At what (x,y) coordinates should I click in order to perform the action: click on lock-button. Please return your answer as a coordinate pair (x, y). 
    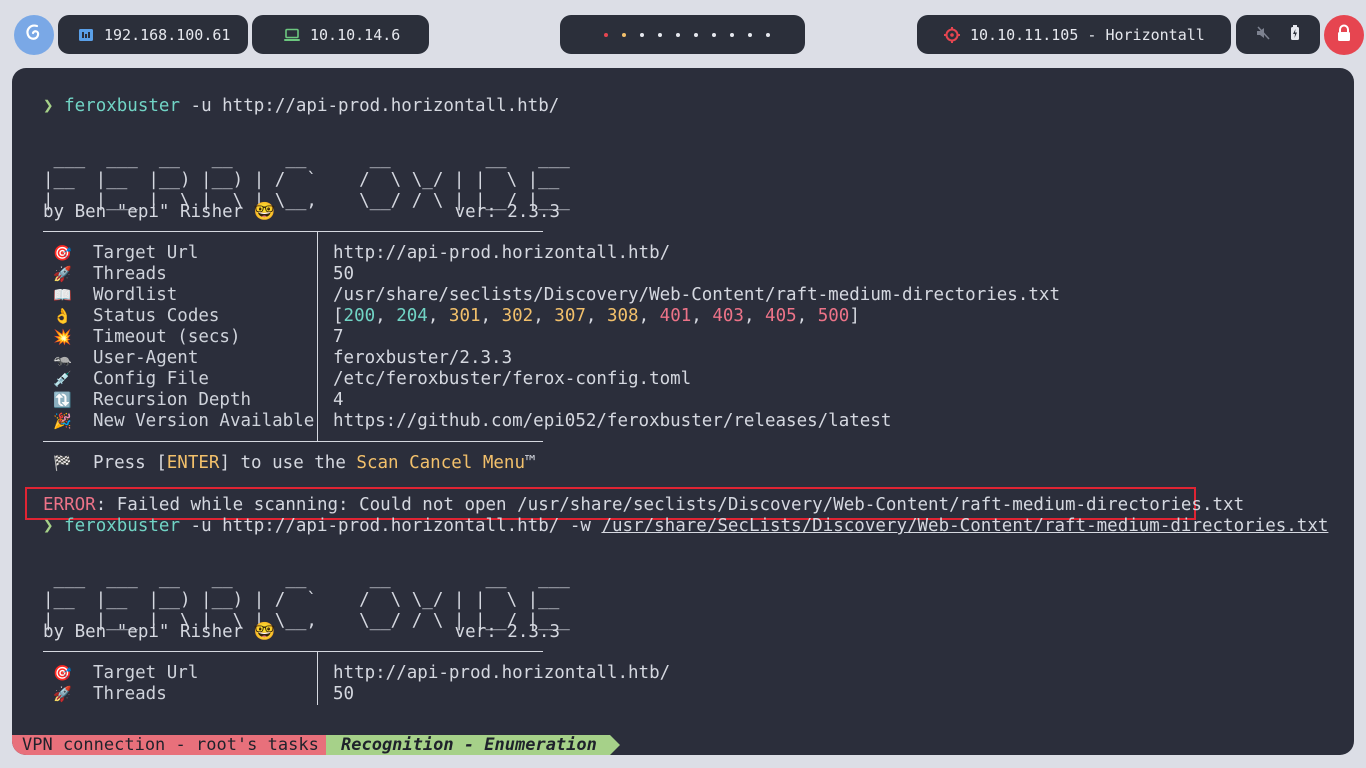
    Looking at the image, I should click on (1344, 35).